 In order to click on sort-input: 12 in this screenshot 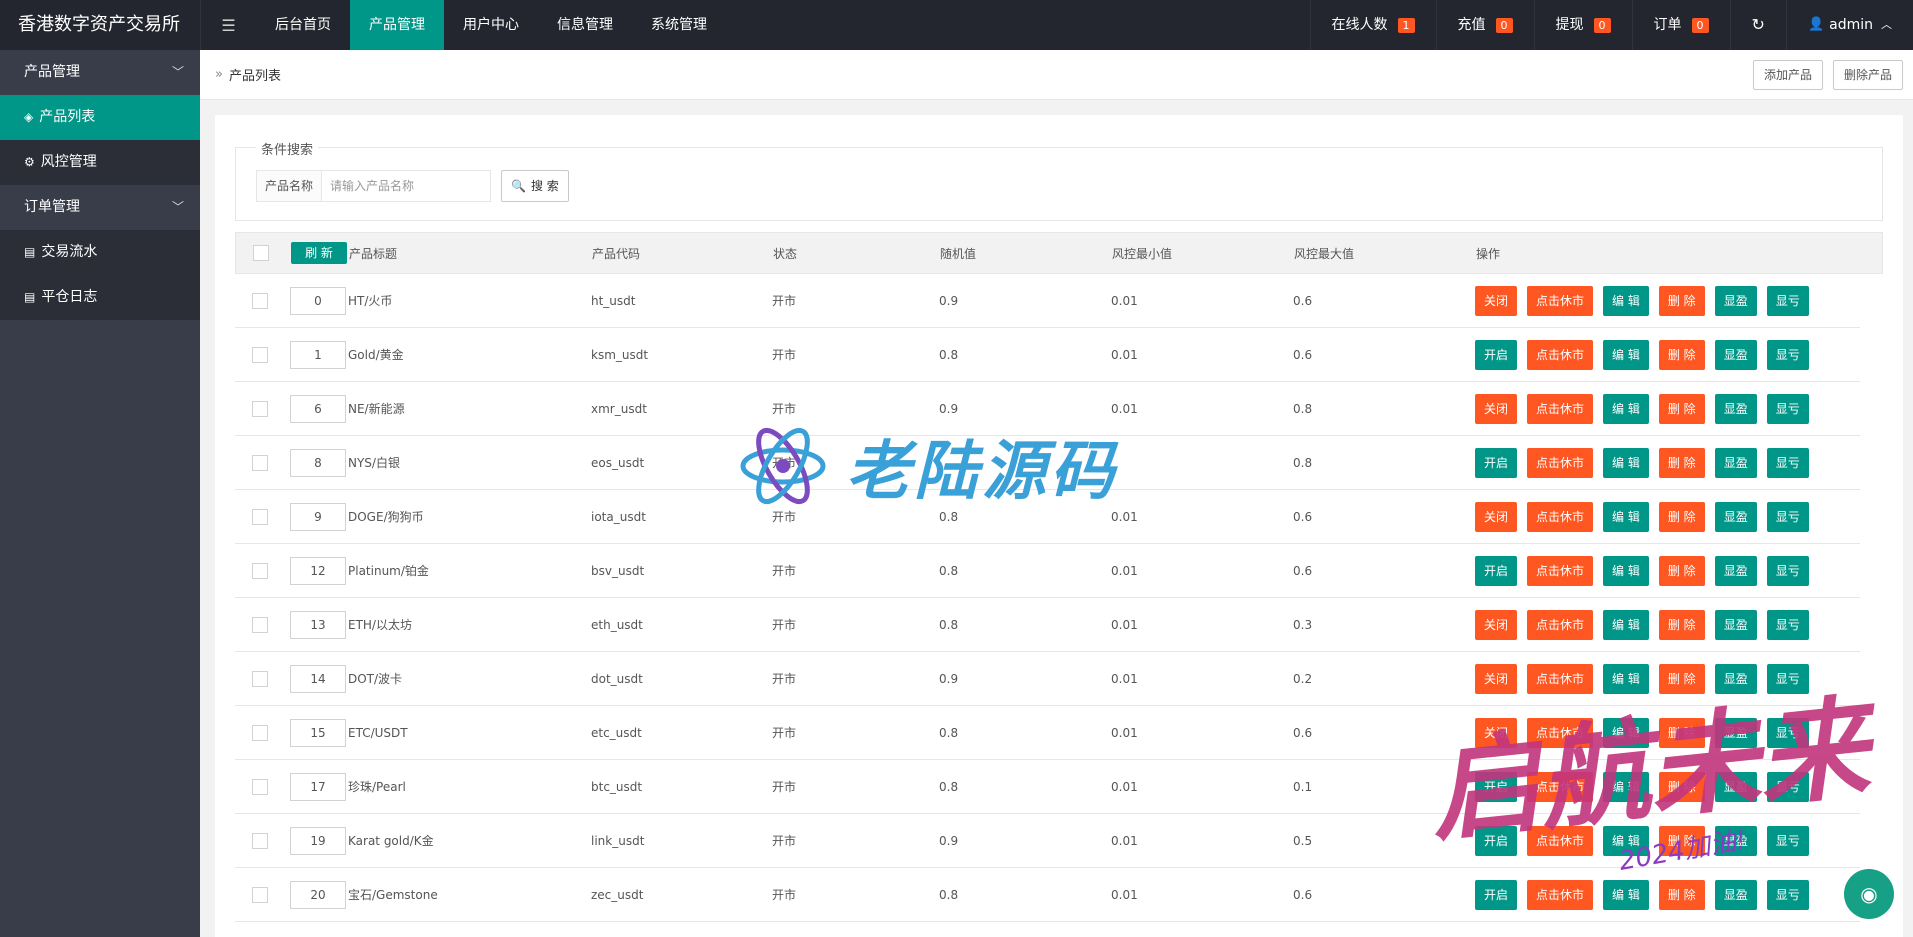, I will do `click(318, 570)`.